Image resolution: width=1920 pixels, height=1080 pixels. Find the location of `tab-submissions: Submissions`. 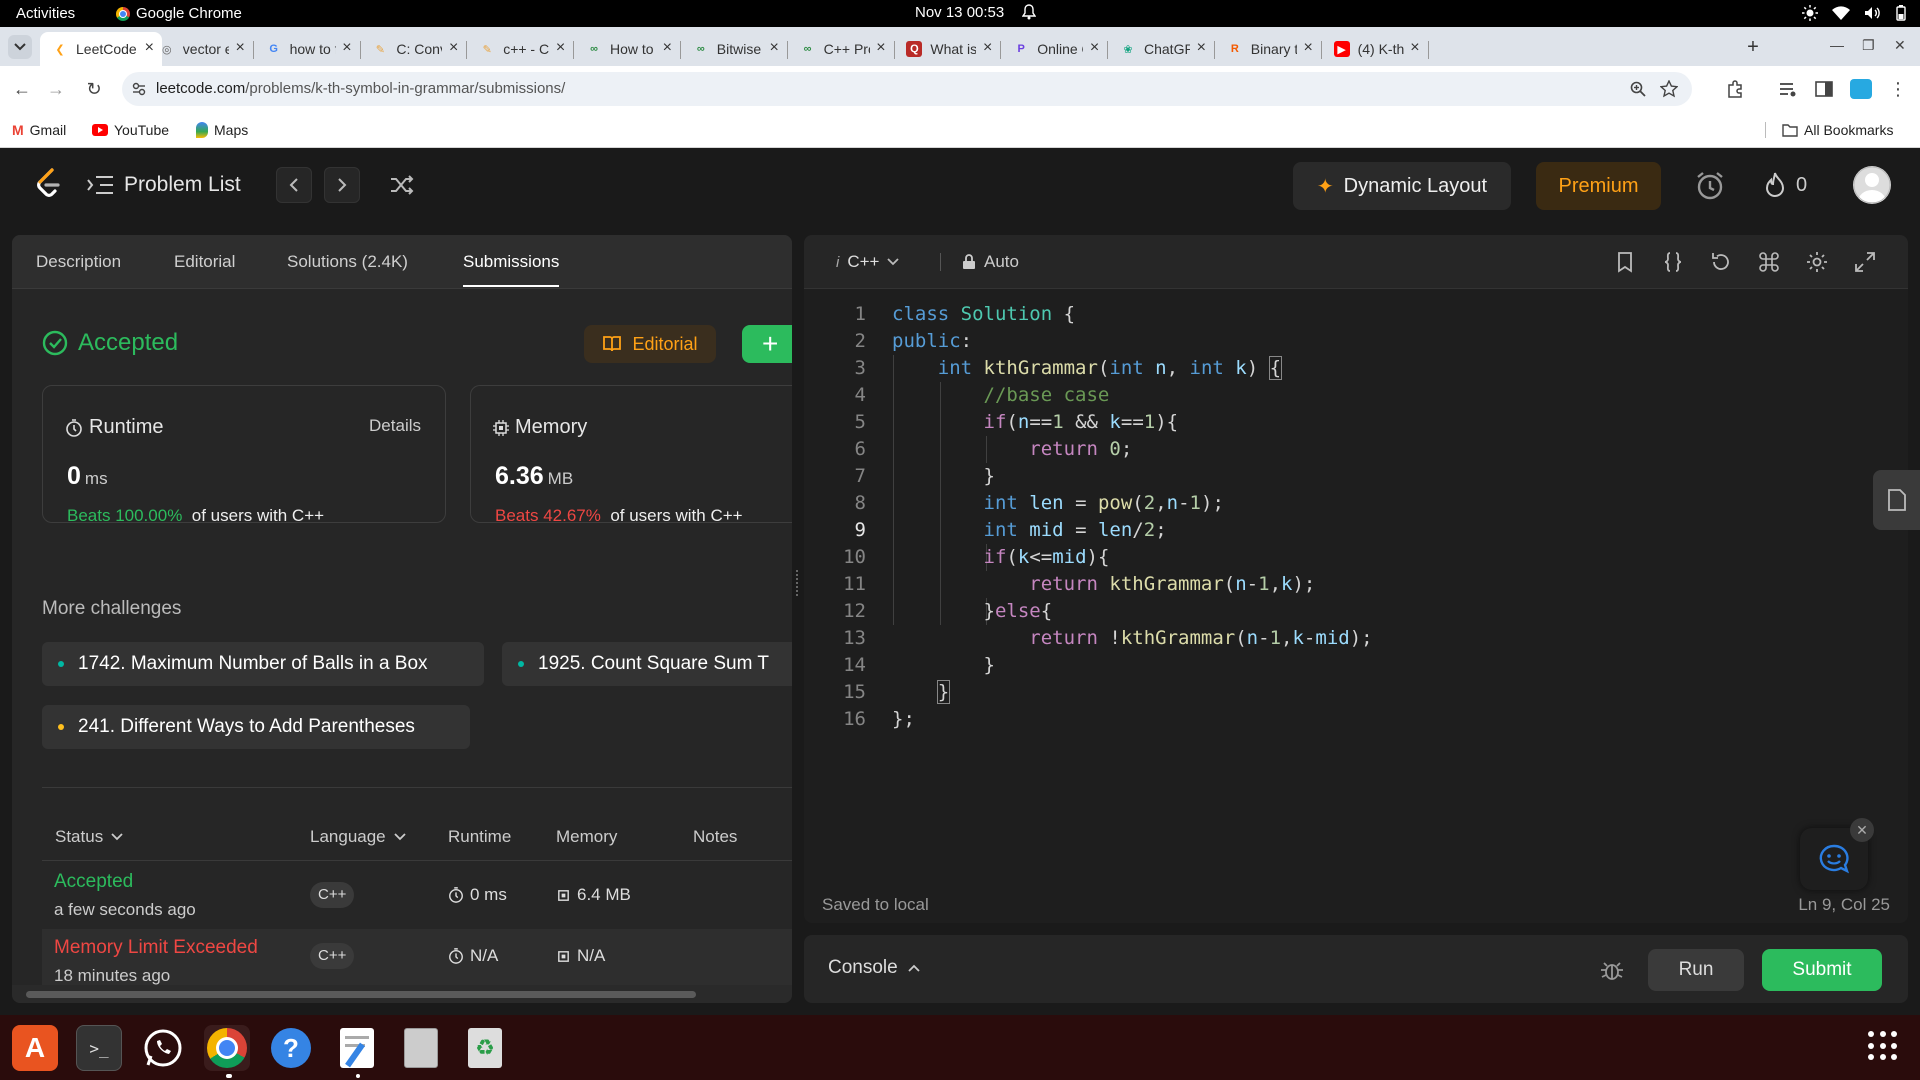

tab-submissions: Submissions is located at coordinates (511, 269).